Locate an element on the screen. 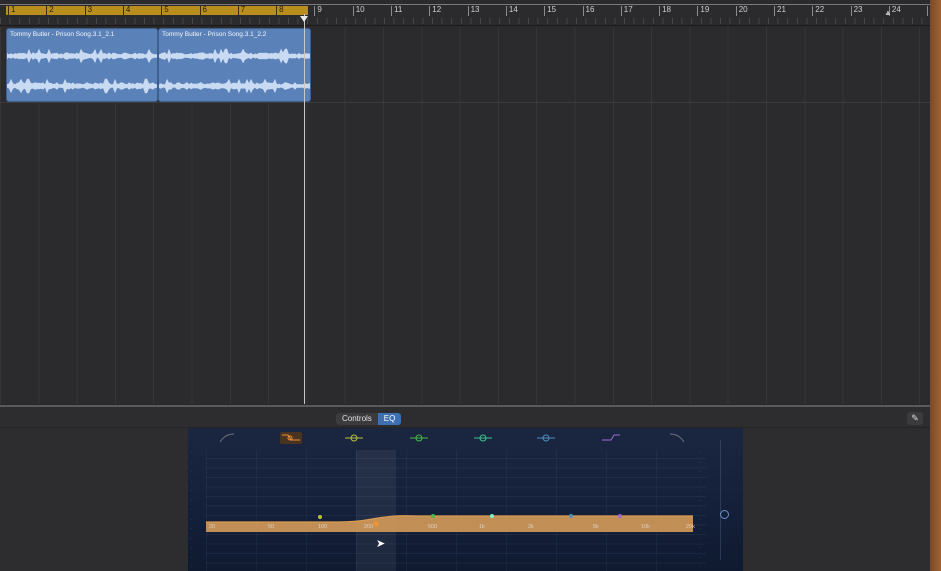  eq-node-band6 is located at coordinates (571, 516).